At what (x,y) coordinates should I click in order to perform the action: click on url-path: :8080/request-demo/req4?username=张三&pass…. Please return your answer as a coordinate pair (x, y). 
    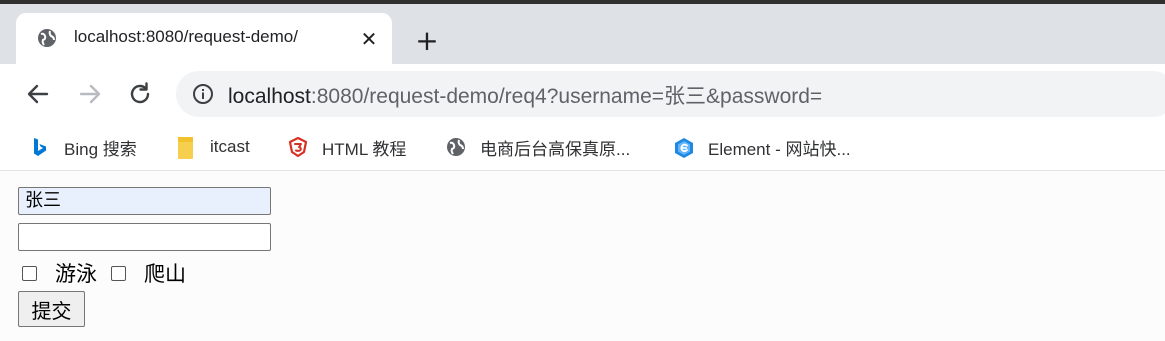
    Looking at the image, I should click on (566, 96).